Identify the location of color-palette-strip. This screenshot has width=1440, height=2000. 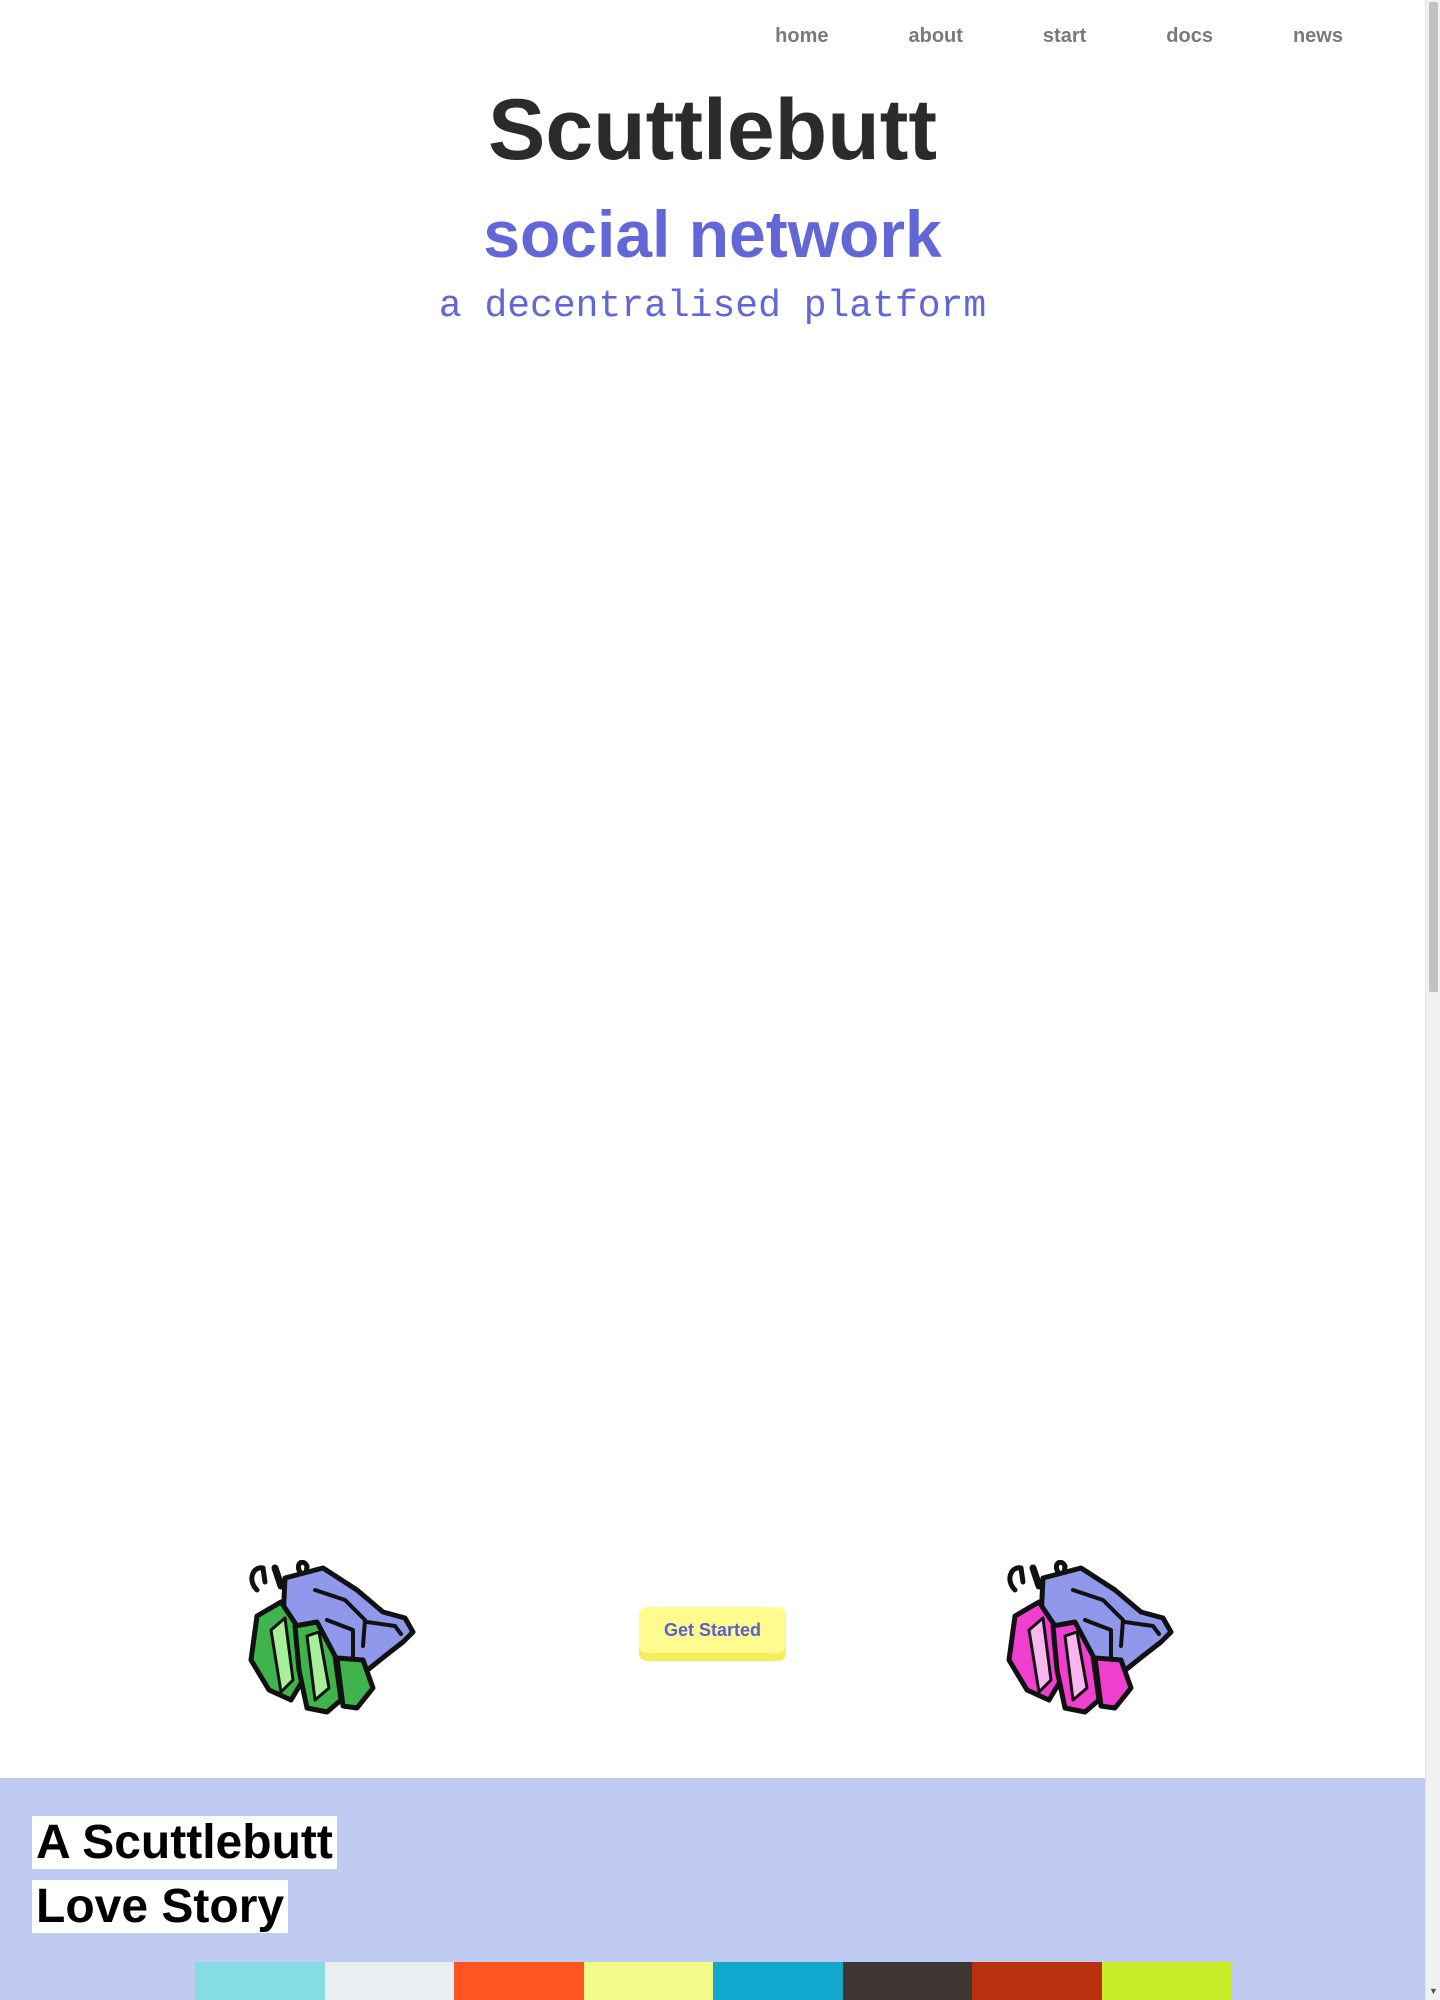
(713, 1981).